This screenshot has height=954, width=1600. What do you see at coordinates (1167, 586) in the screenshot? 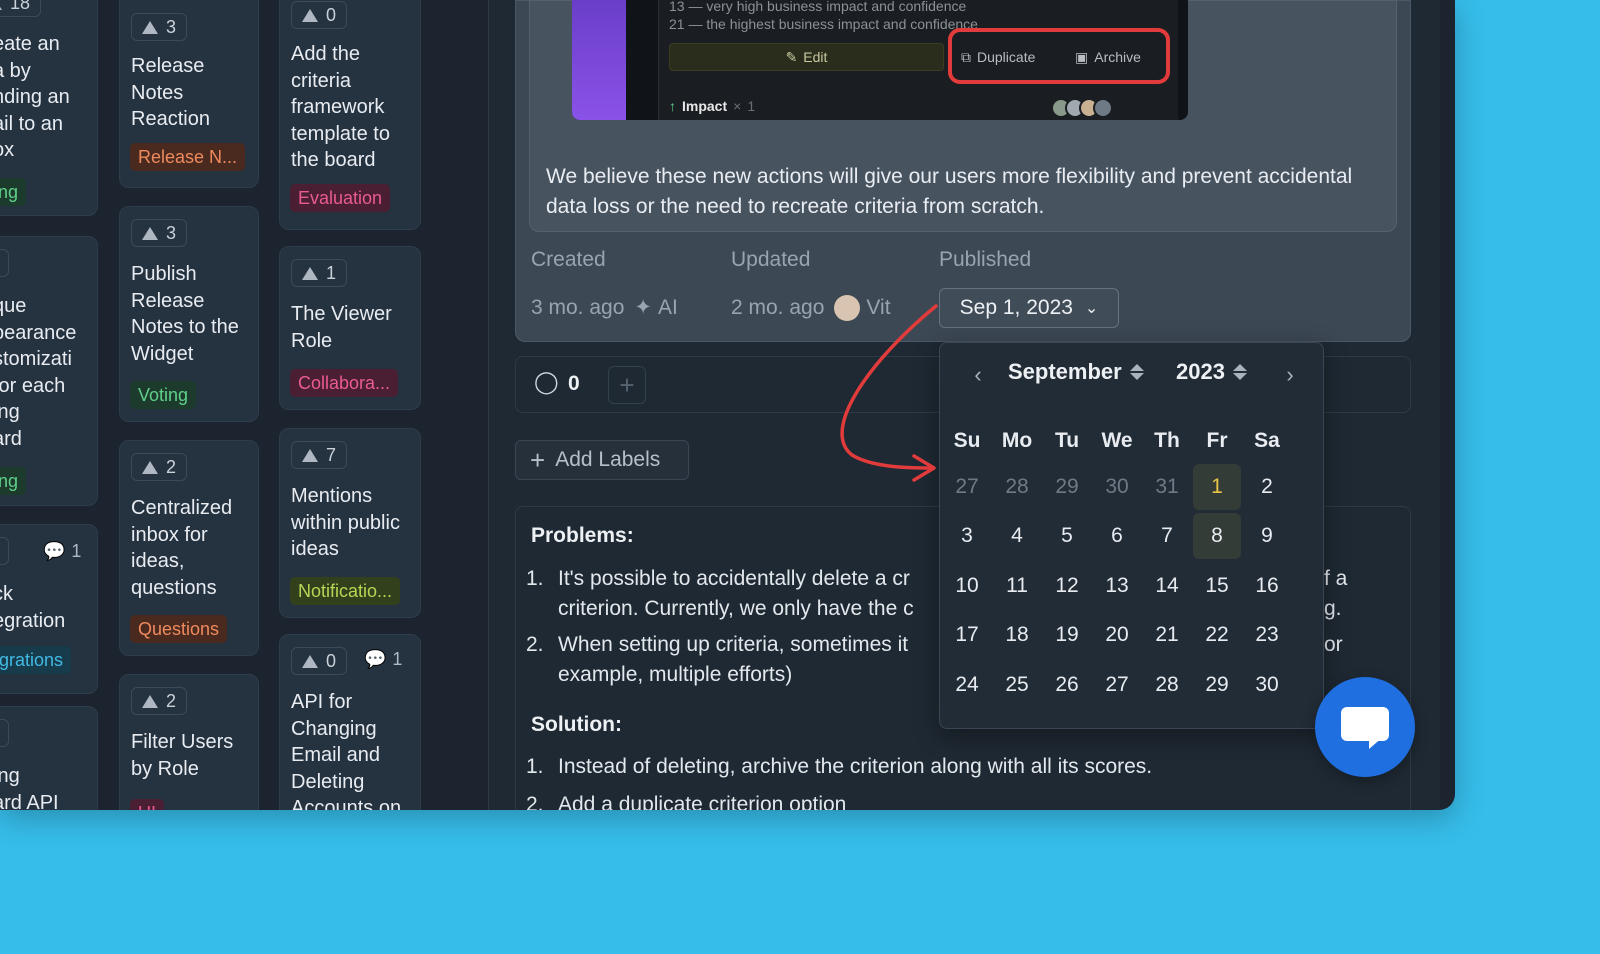
I see `calendar-day: 14` at bounding box center [1167, 586].